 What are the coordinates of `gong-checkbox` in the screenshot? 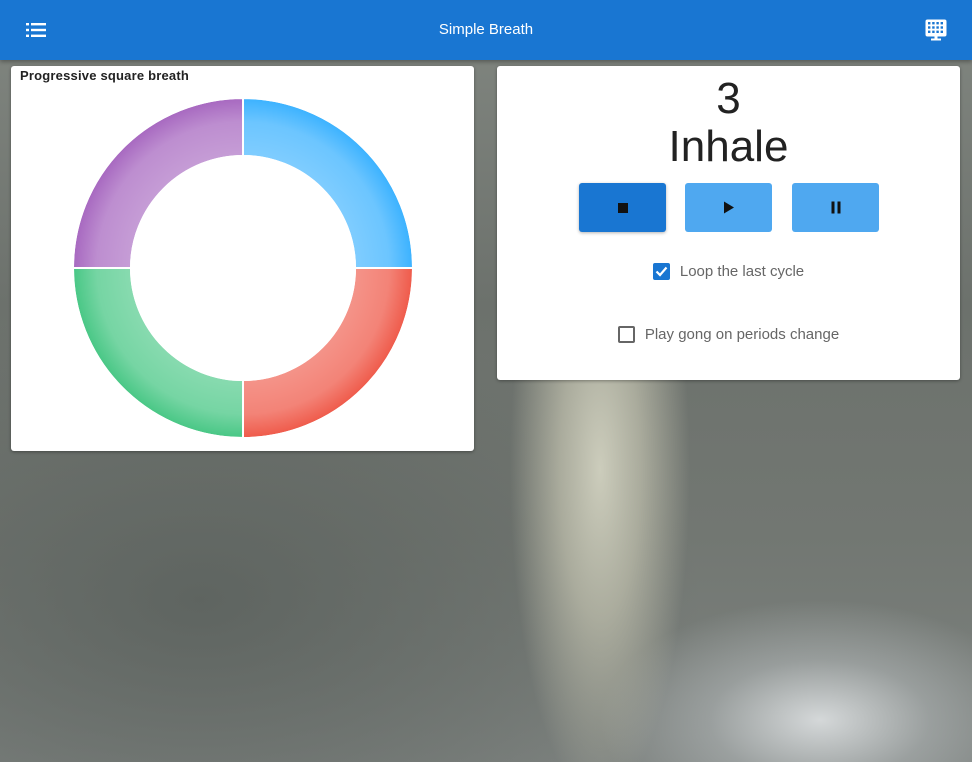 It's located at (626, 334).